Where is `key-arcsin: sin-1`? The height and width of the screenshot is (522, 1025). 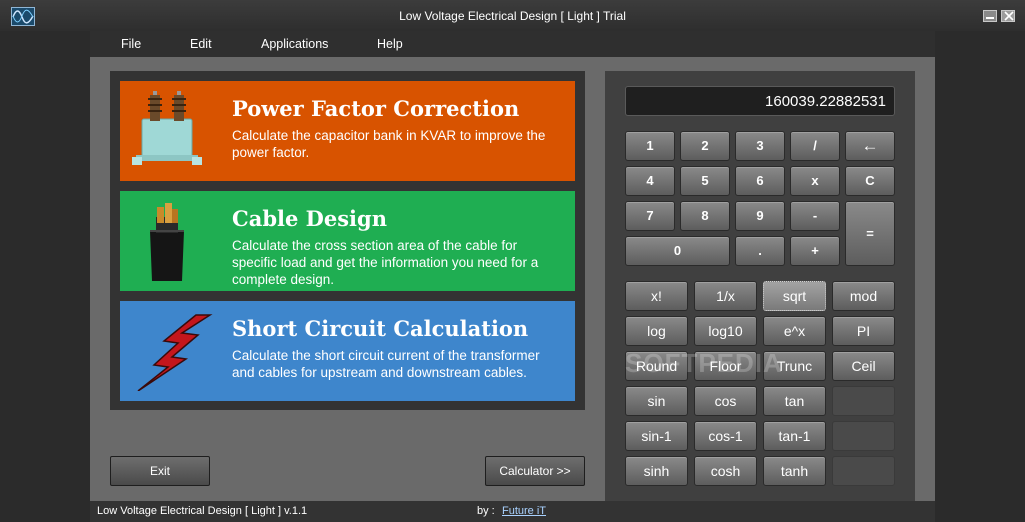 key-arcsin: sin-1 is located at coordinates (656, 436).